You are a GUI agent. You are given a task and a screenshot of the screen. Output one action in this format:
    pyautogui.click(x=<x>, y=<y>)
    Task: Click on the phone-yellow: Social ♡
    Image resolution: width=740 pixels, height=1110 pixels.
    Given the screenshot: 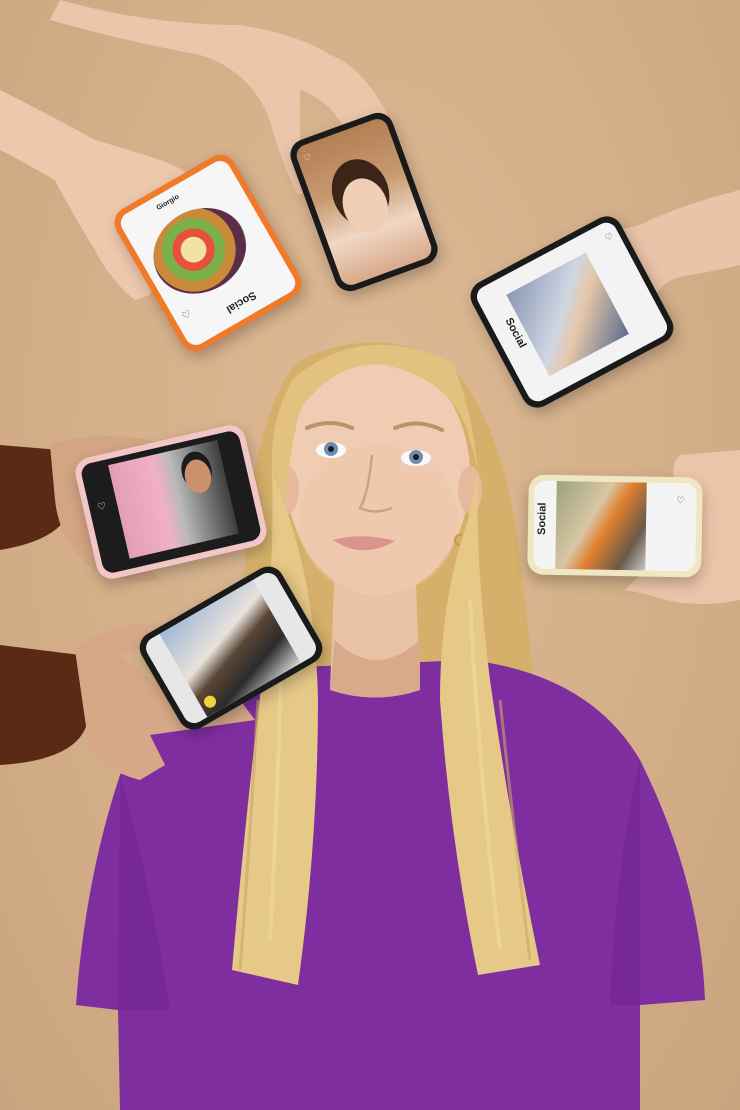 What is the action you would take?
    pyautogui.click(x=615, y=526)
    